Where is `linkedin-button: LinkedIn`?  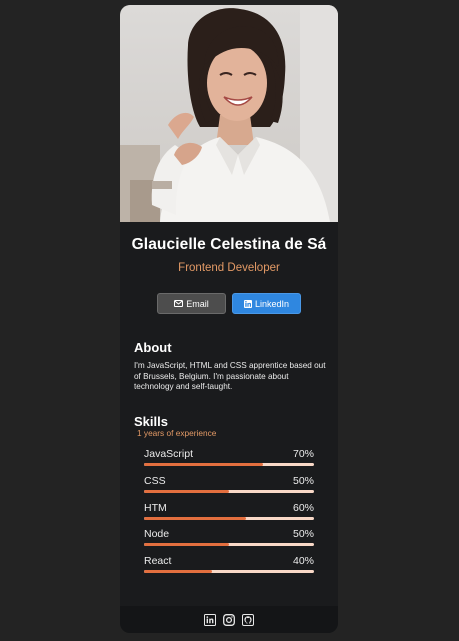 linkedin-button: LinkedIn is located at coordinates (266, 303).